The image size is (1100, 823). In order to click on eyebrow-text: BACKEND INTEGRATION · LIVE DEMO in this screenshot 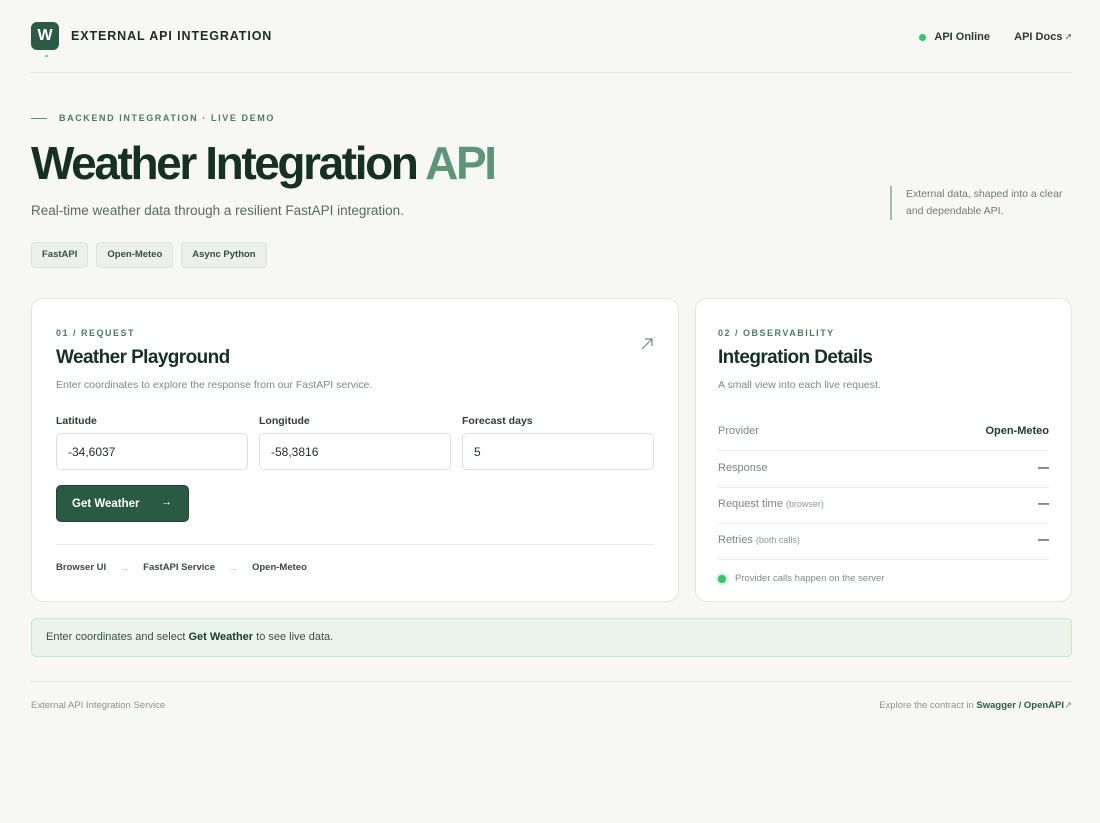, I will do `click(167, 118)`.